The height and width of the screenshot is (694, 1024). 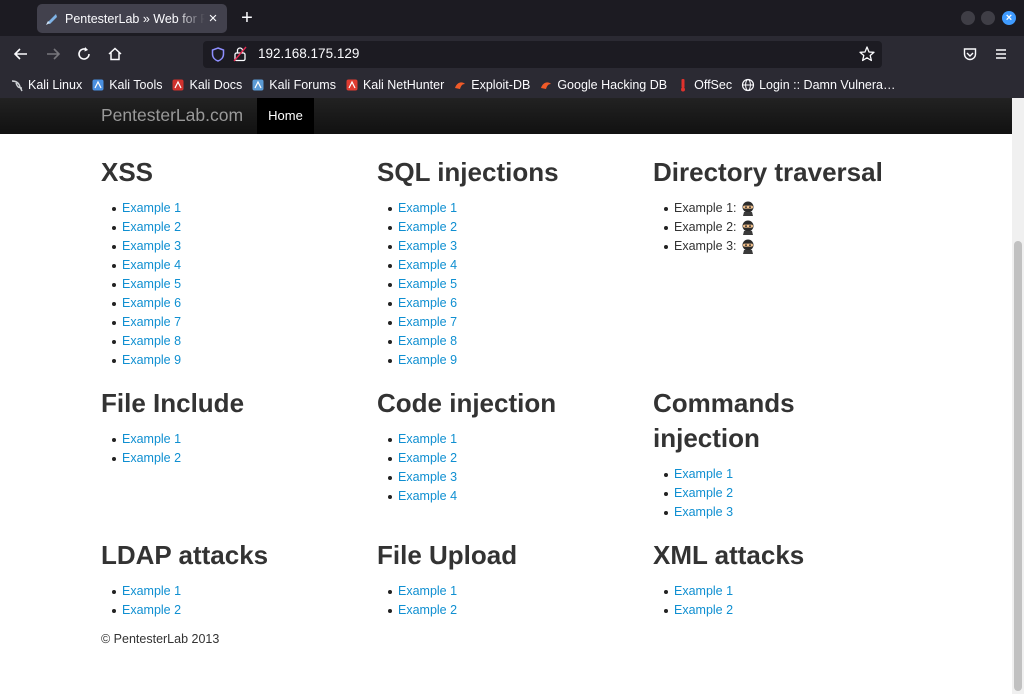 What do you see at coordinates (705, 208) in the screenshot?
I see `example-label: Example 1:` at bounding box center [705, 208].